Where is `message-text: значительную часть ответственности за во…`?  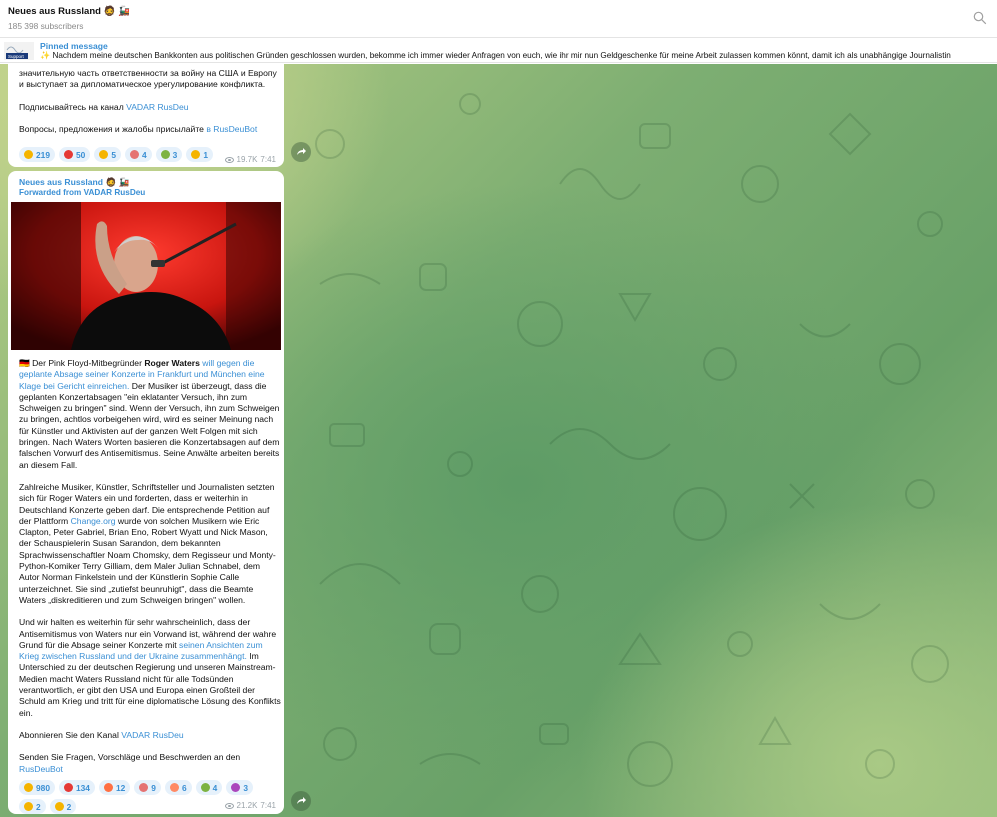 message-text: значительную часть ответственности за во… is located at coordinates (150, 101).